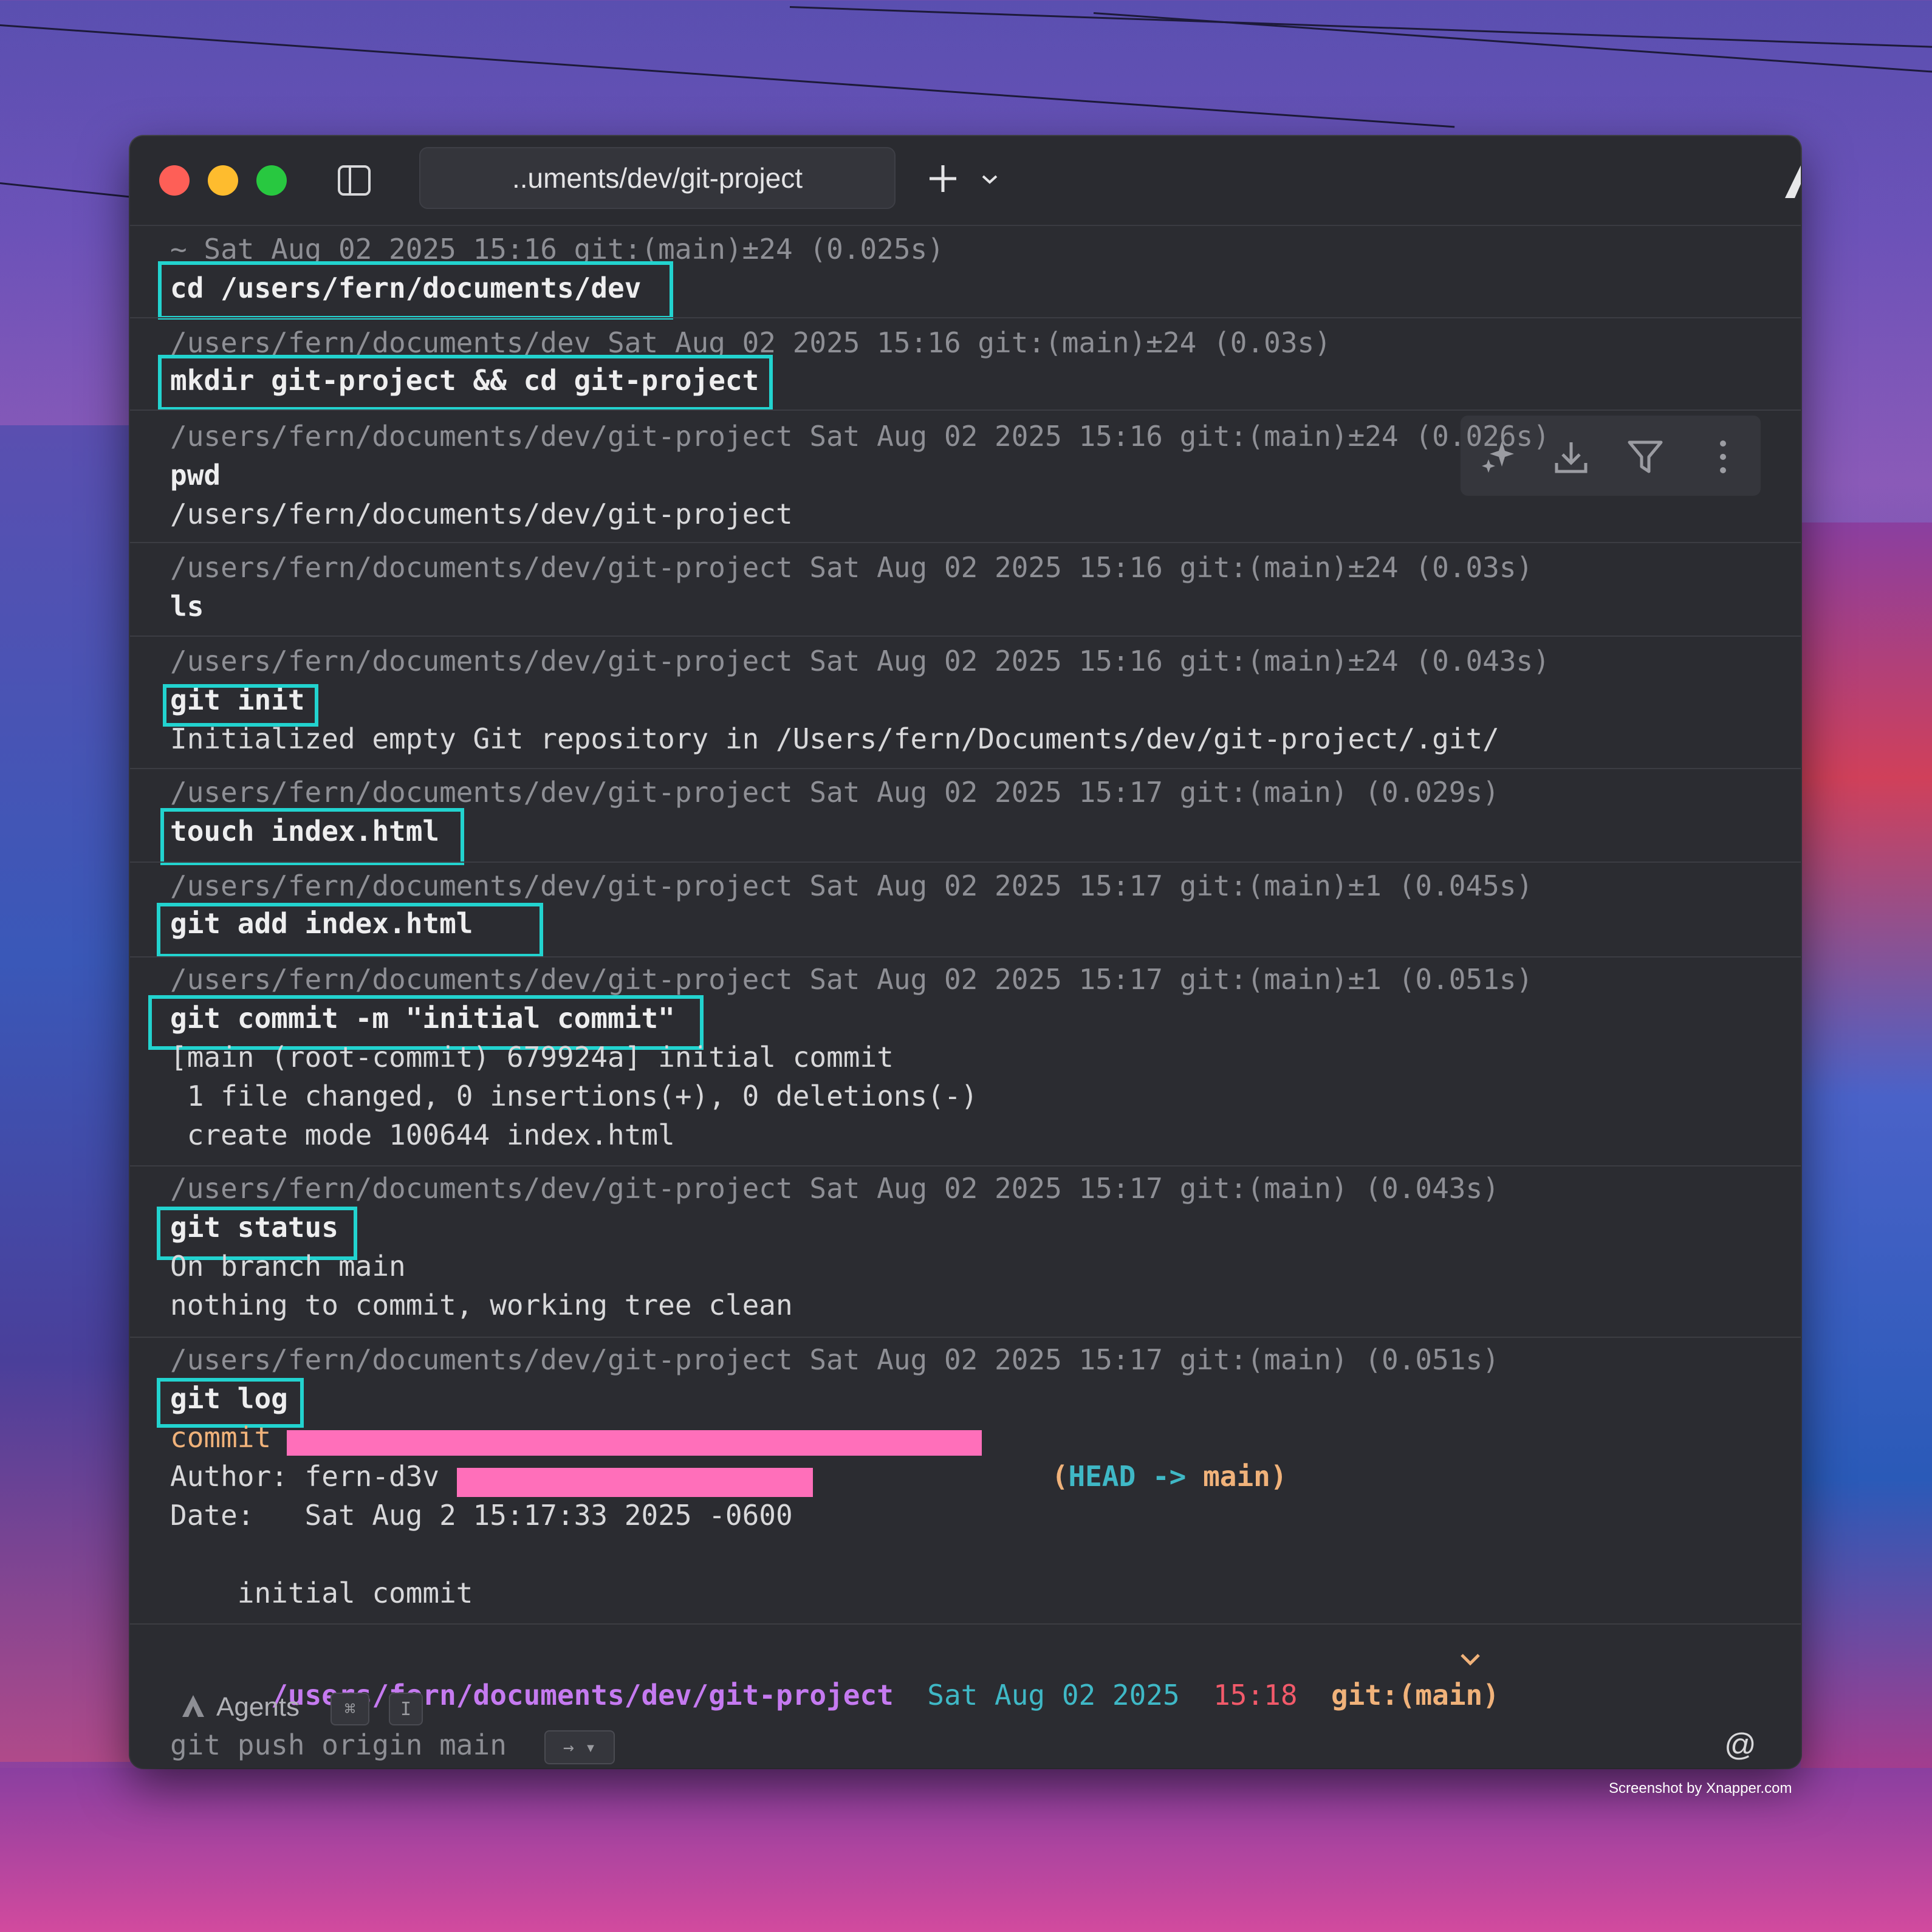  Describe the element at coordinates (1236, 1476) in the screenshot. I see `branch-name: main` at that location.